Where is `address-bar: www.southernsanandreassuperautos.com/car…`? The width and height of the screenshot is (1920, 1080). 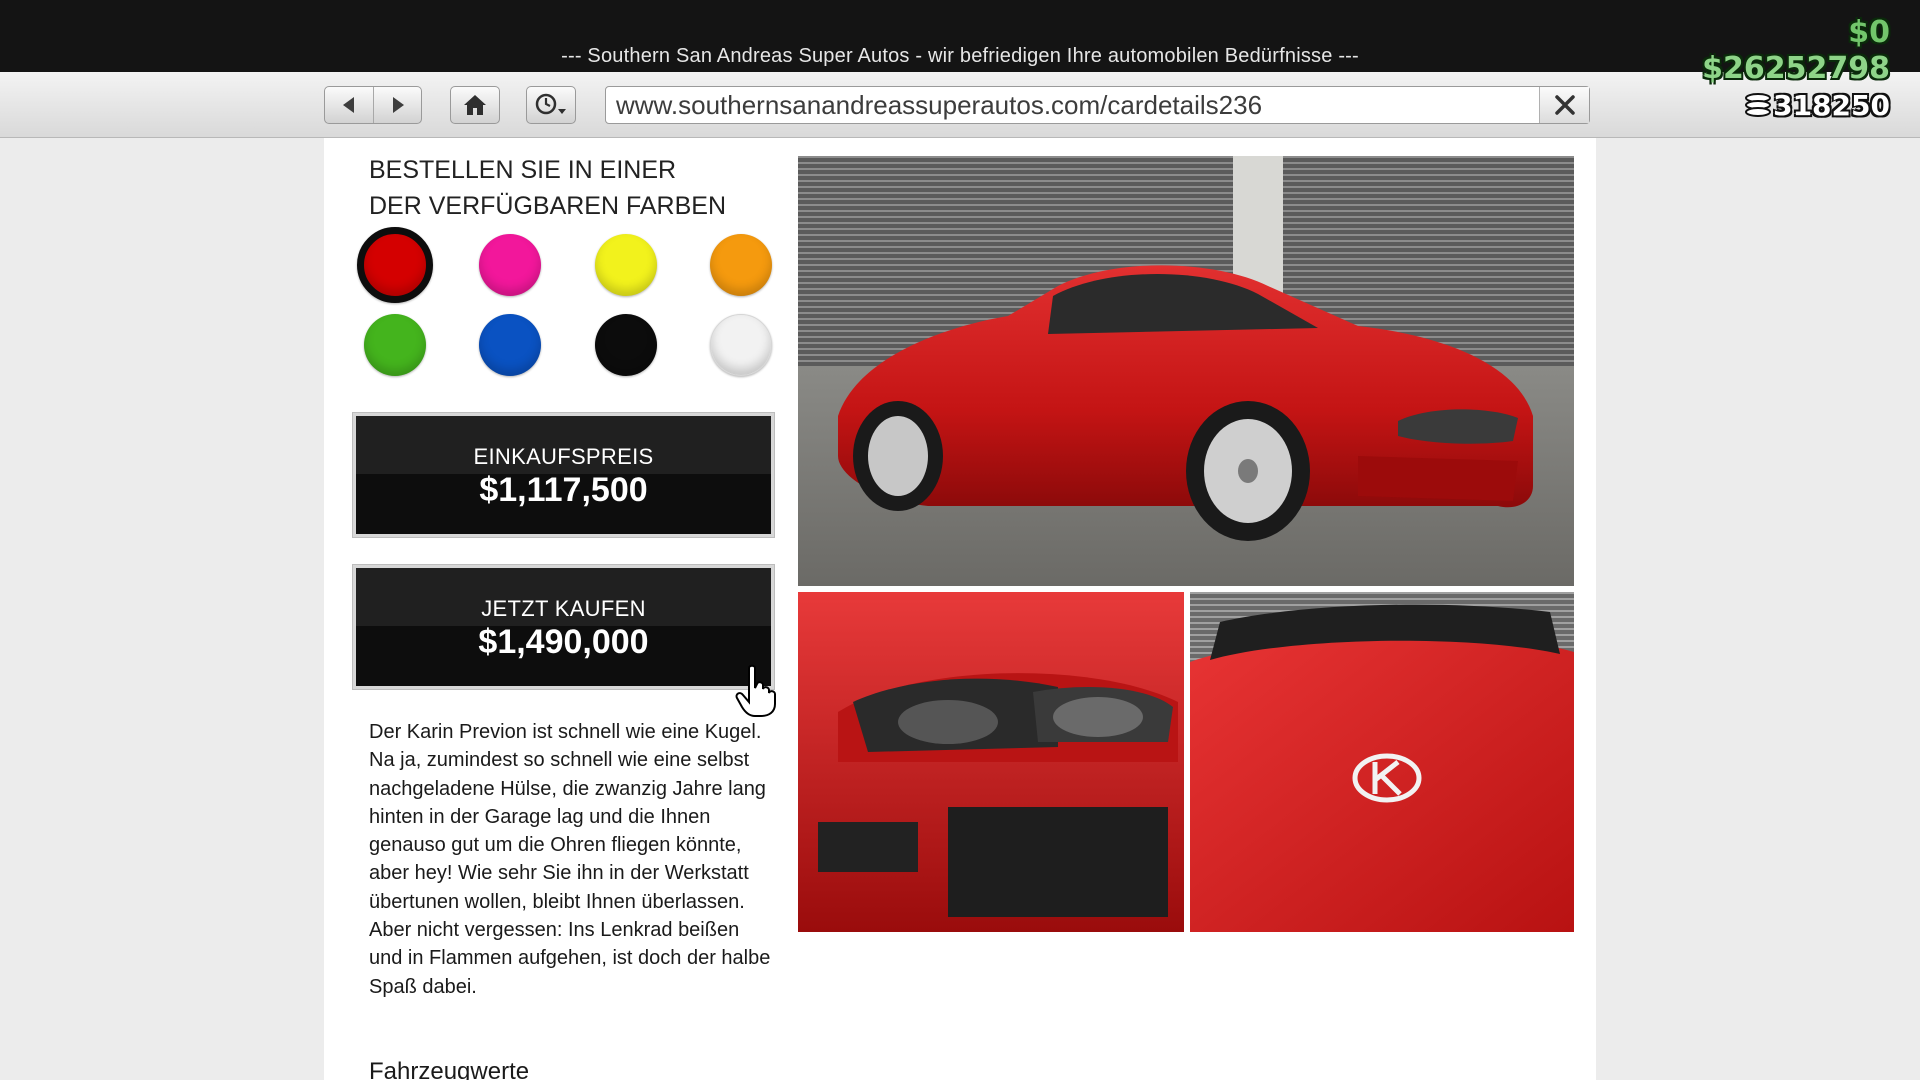 address-bar: www.southernsanandreassuperautos.com/car… is located at coordinates (1097, 105).